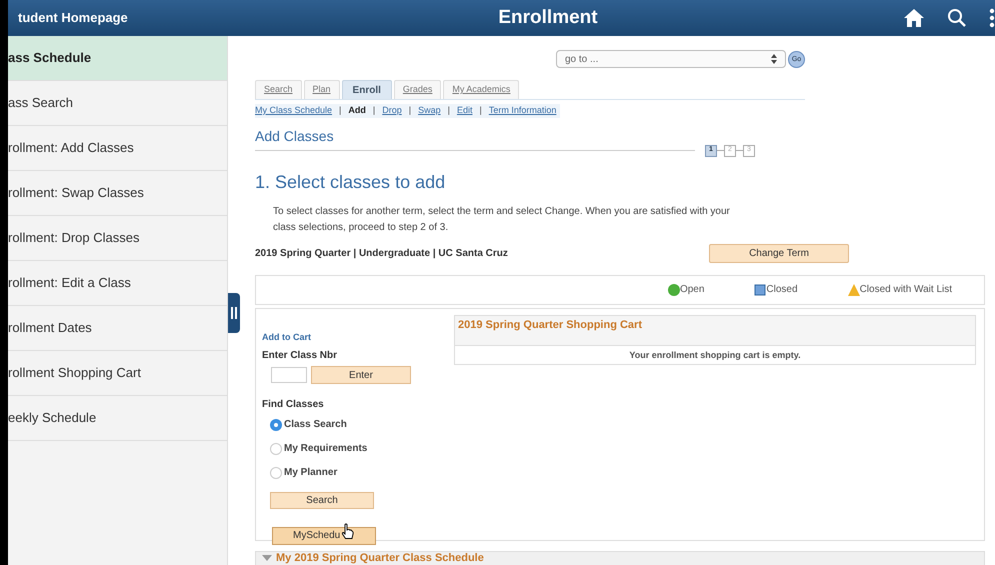 This screenshot has width=995, height=565. What do you see at coordinates (774, 59) in the screenshot?
I see `select-arrows-icon` at bounding box center [774, 59].